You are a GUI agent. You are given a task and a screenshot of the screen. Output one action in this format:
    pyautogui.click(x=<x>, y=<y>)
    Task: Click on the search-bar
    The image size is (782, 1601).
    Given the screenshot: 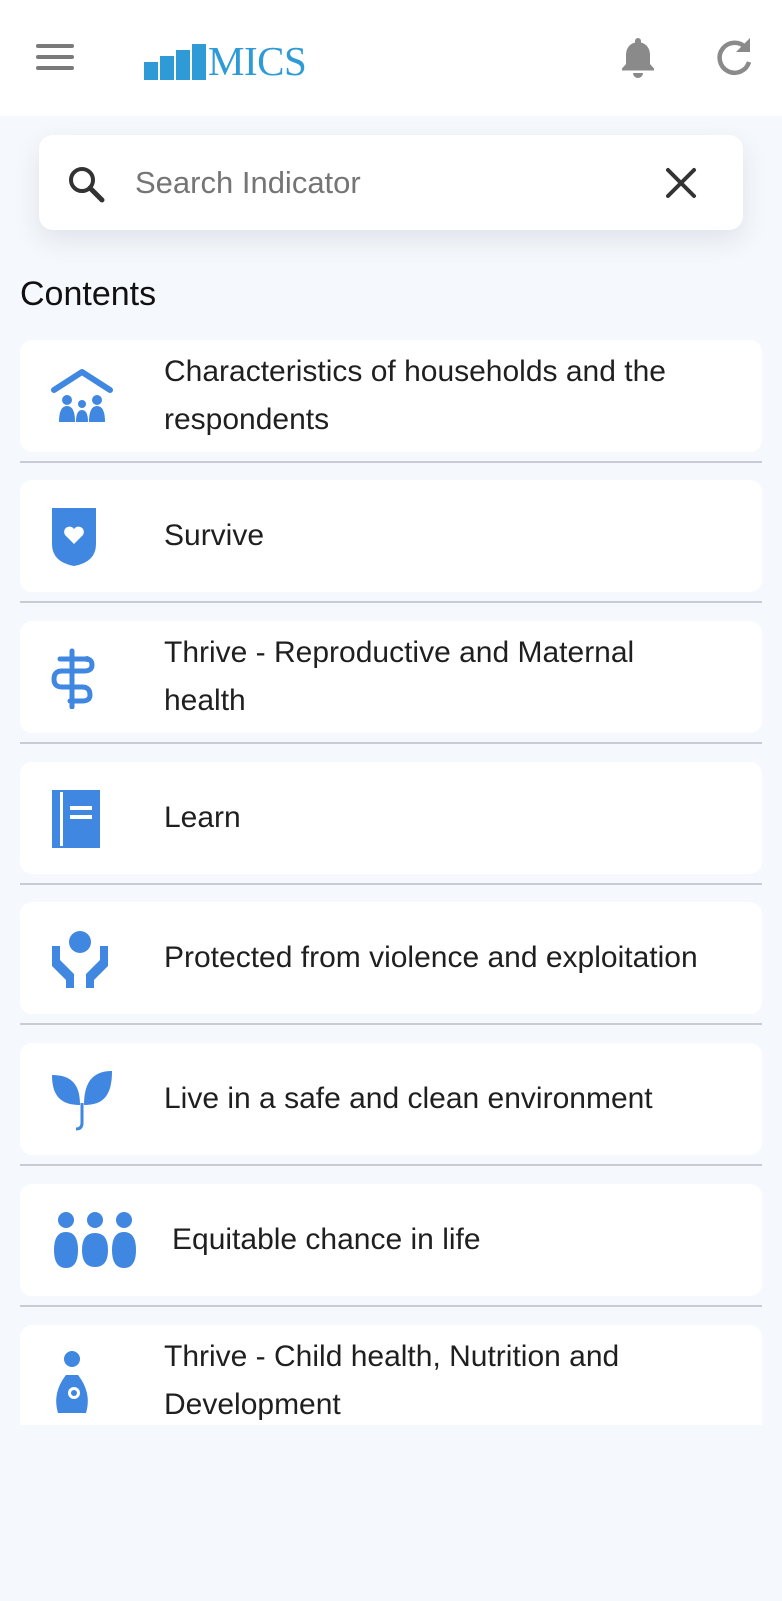 What is the action you would take?
    pyautogui.click(x=391, y=182)
    